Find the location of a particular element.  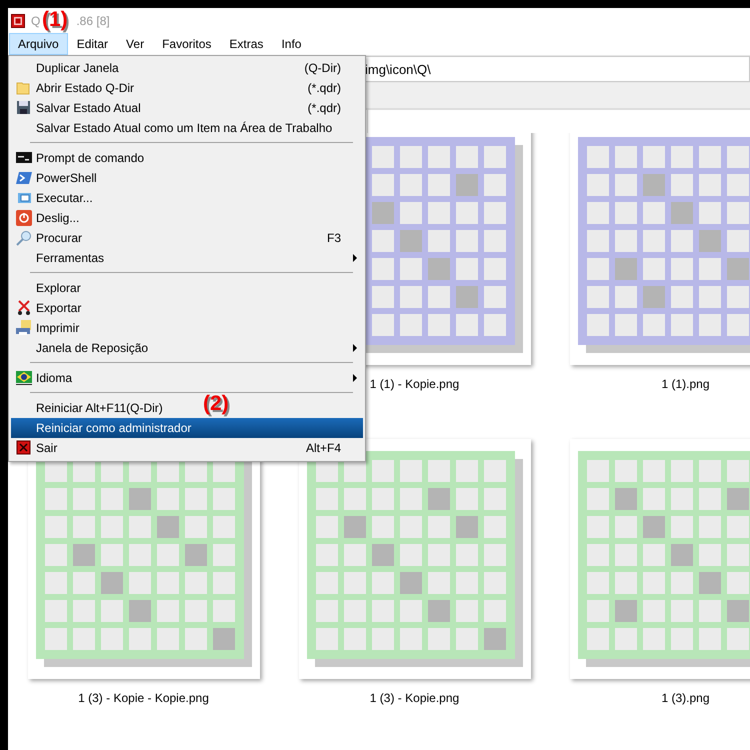

menu-item: Janela de Reposição is located at coordinates (187, 348).